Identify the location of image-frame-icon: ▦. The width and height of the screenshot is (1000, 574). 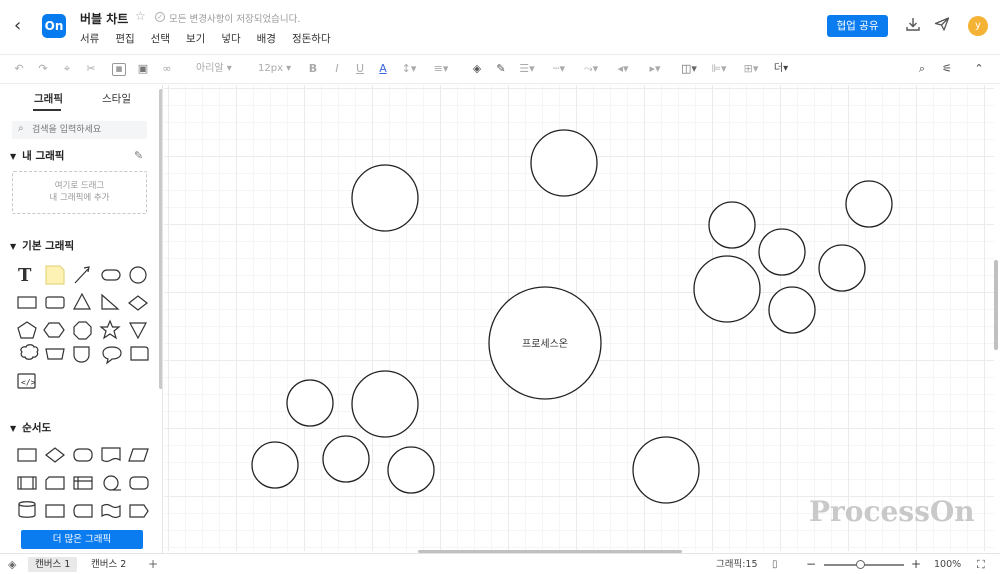
(119, 69).